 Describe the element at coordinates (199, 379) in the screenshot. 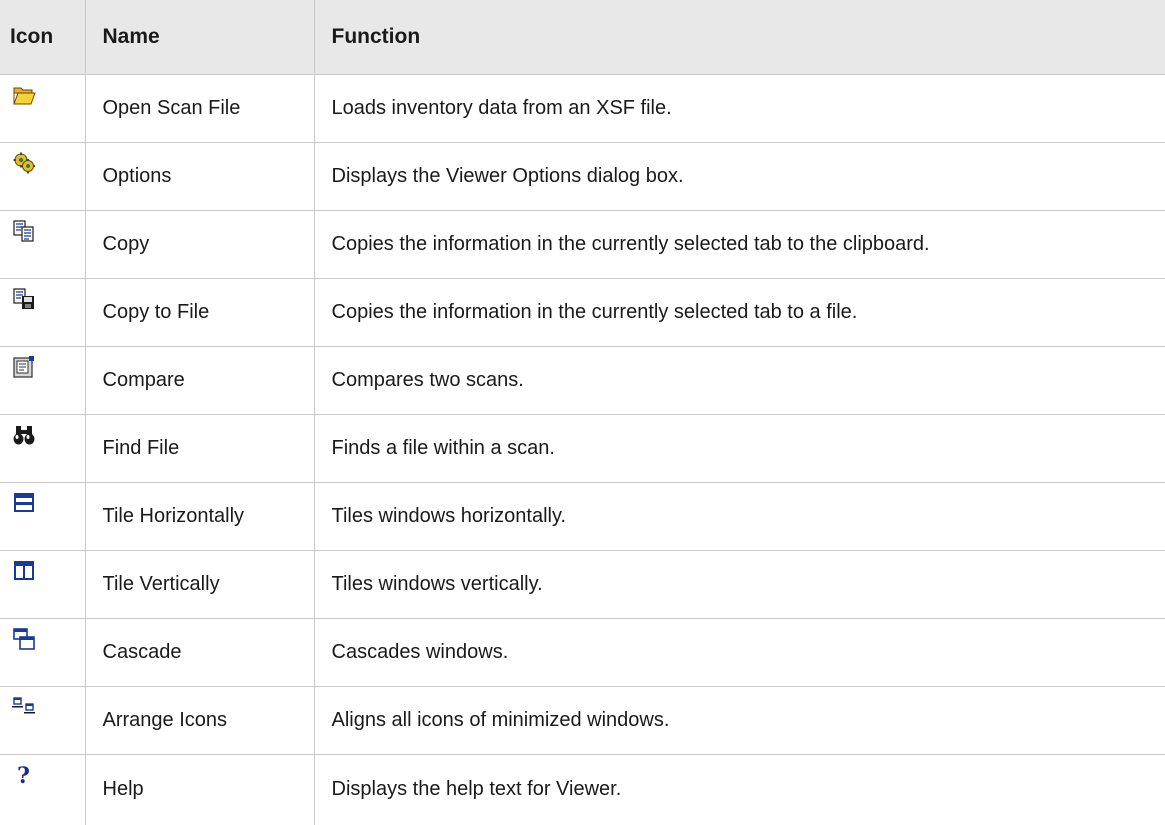

I see `row-name: Compare` at that location.